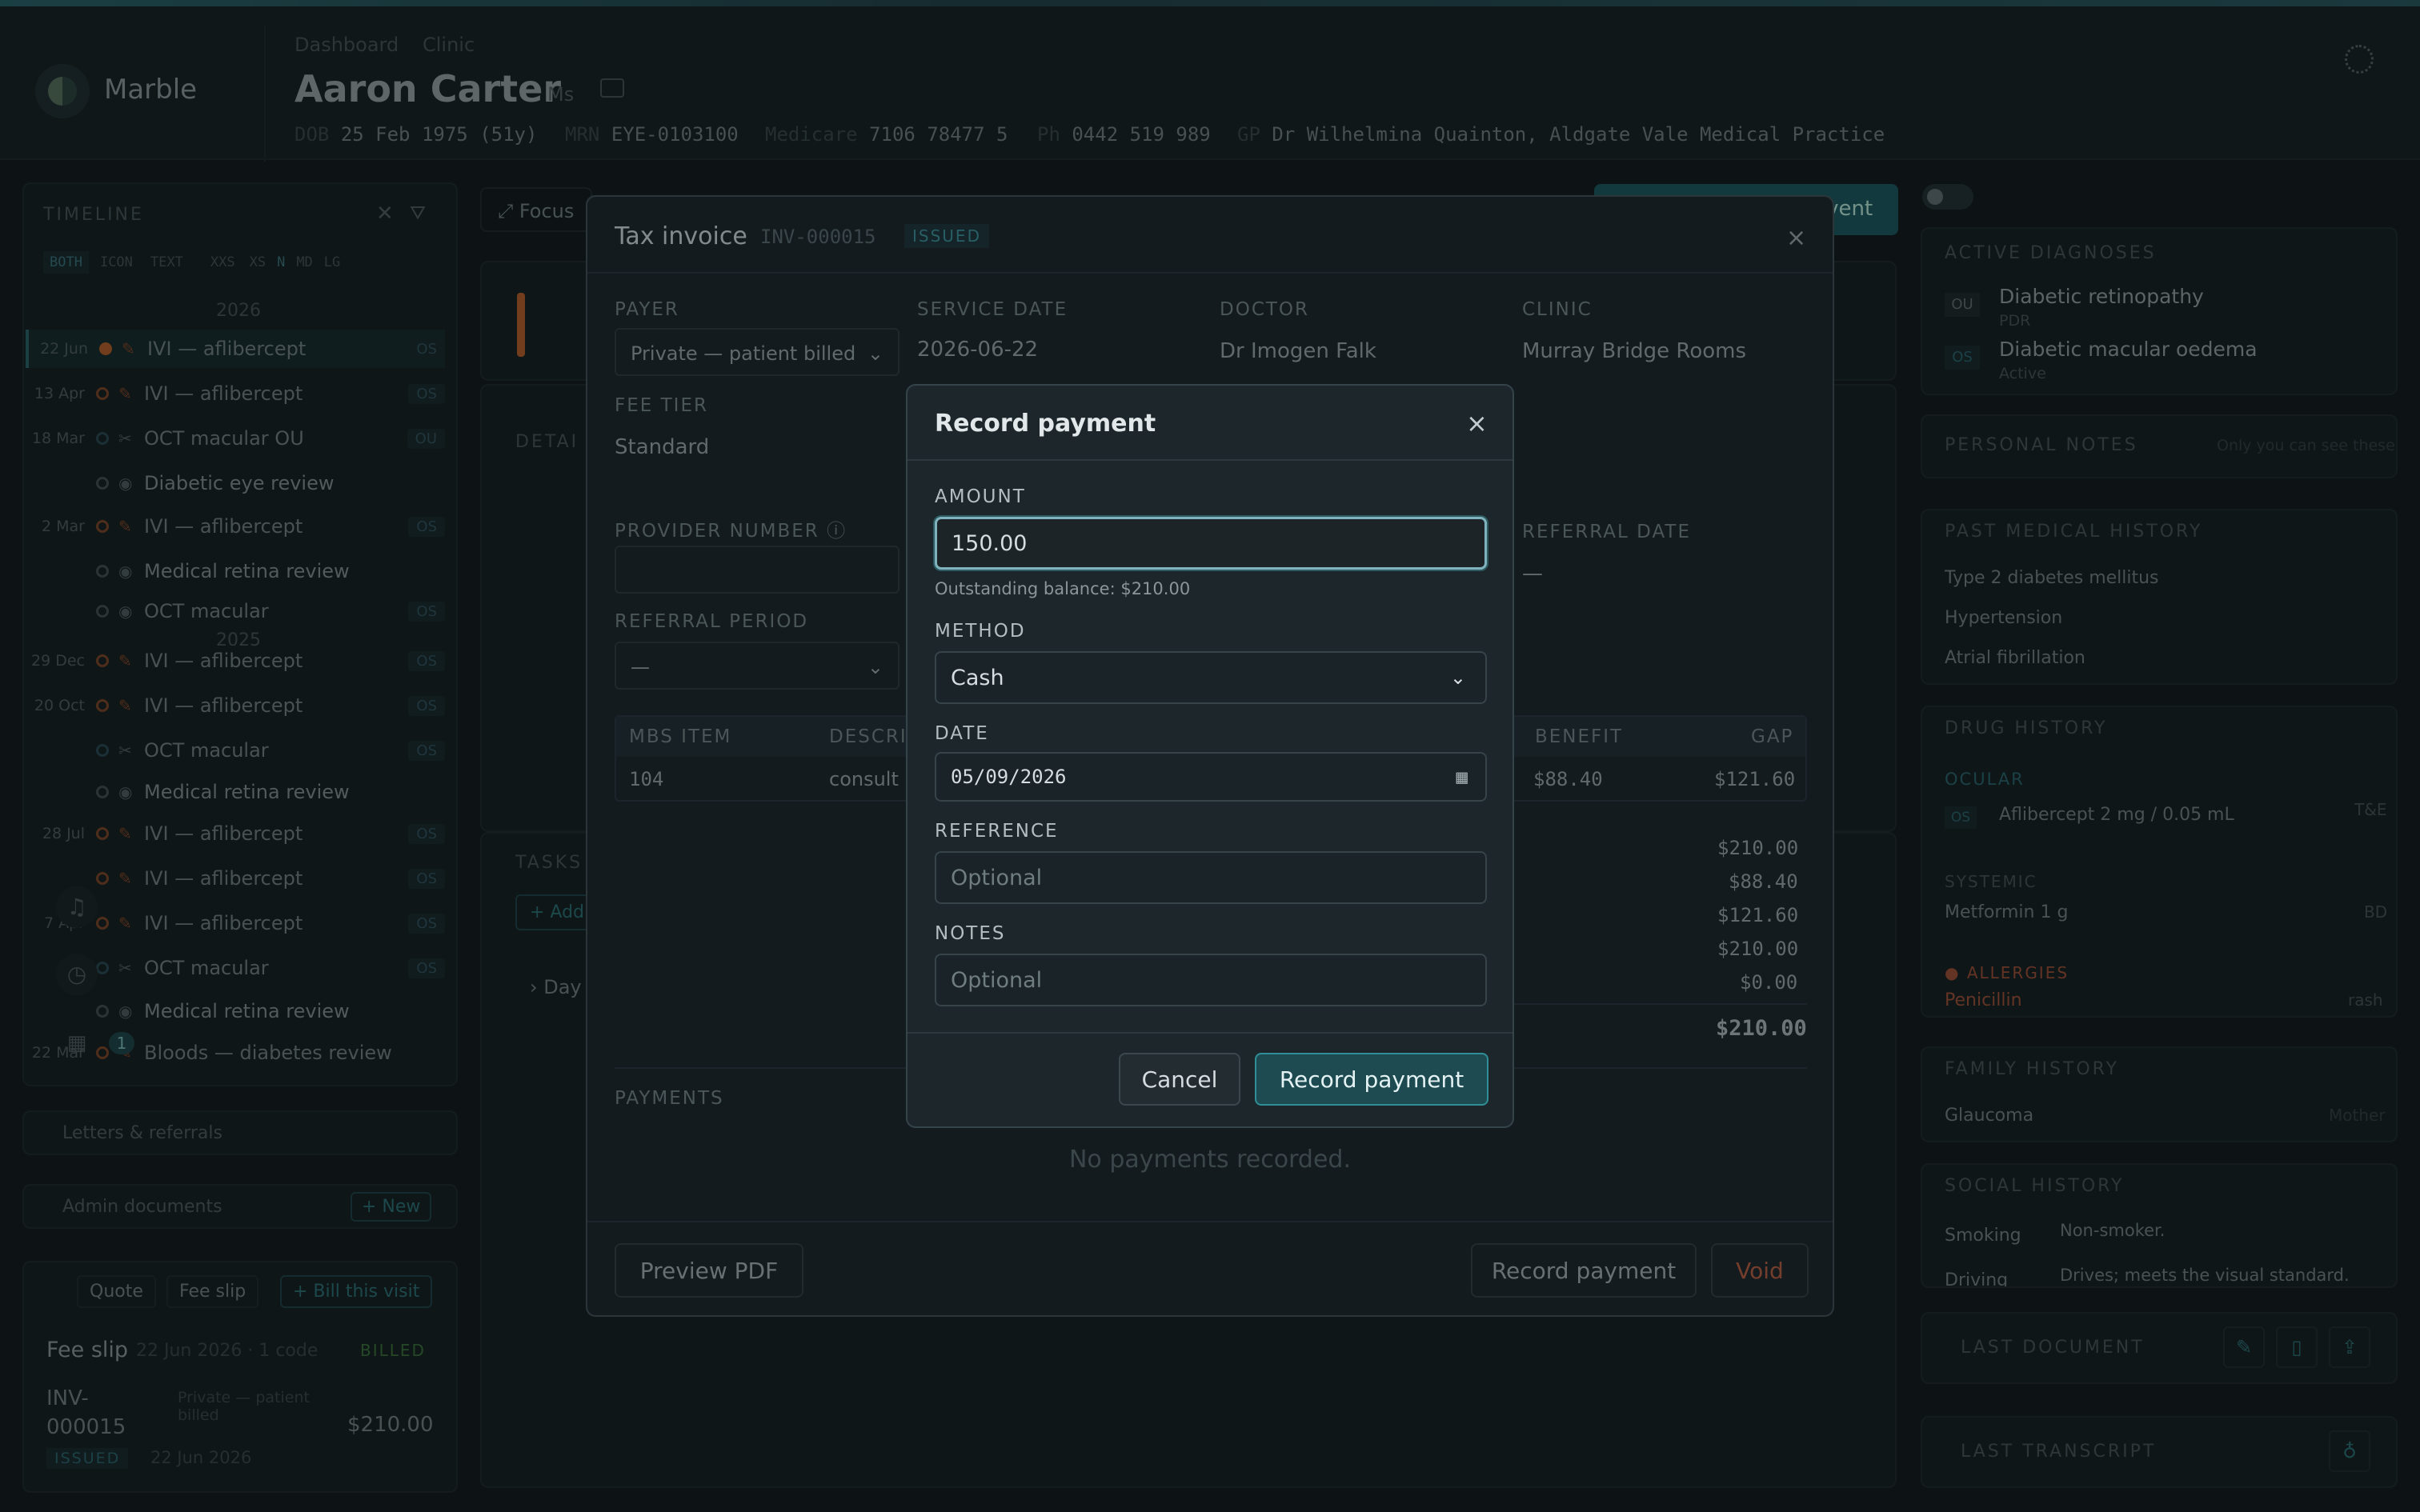  Describe the element at coordinates (1211, 543) in the screenshot. I see `amount-input: 150.00` at that location.